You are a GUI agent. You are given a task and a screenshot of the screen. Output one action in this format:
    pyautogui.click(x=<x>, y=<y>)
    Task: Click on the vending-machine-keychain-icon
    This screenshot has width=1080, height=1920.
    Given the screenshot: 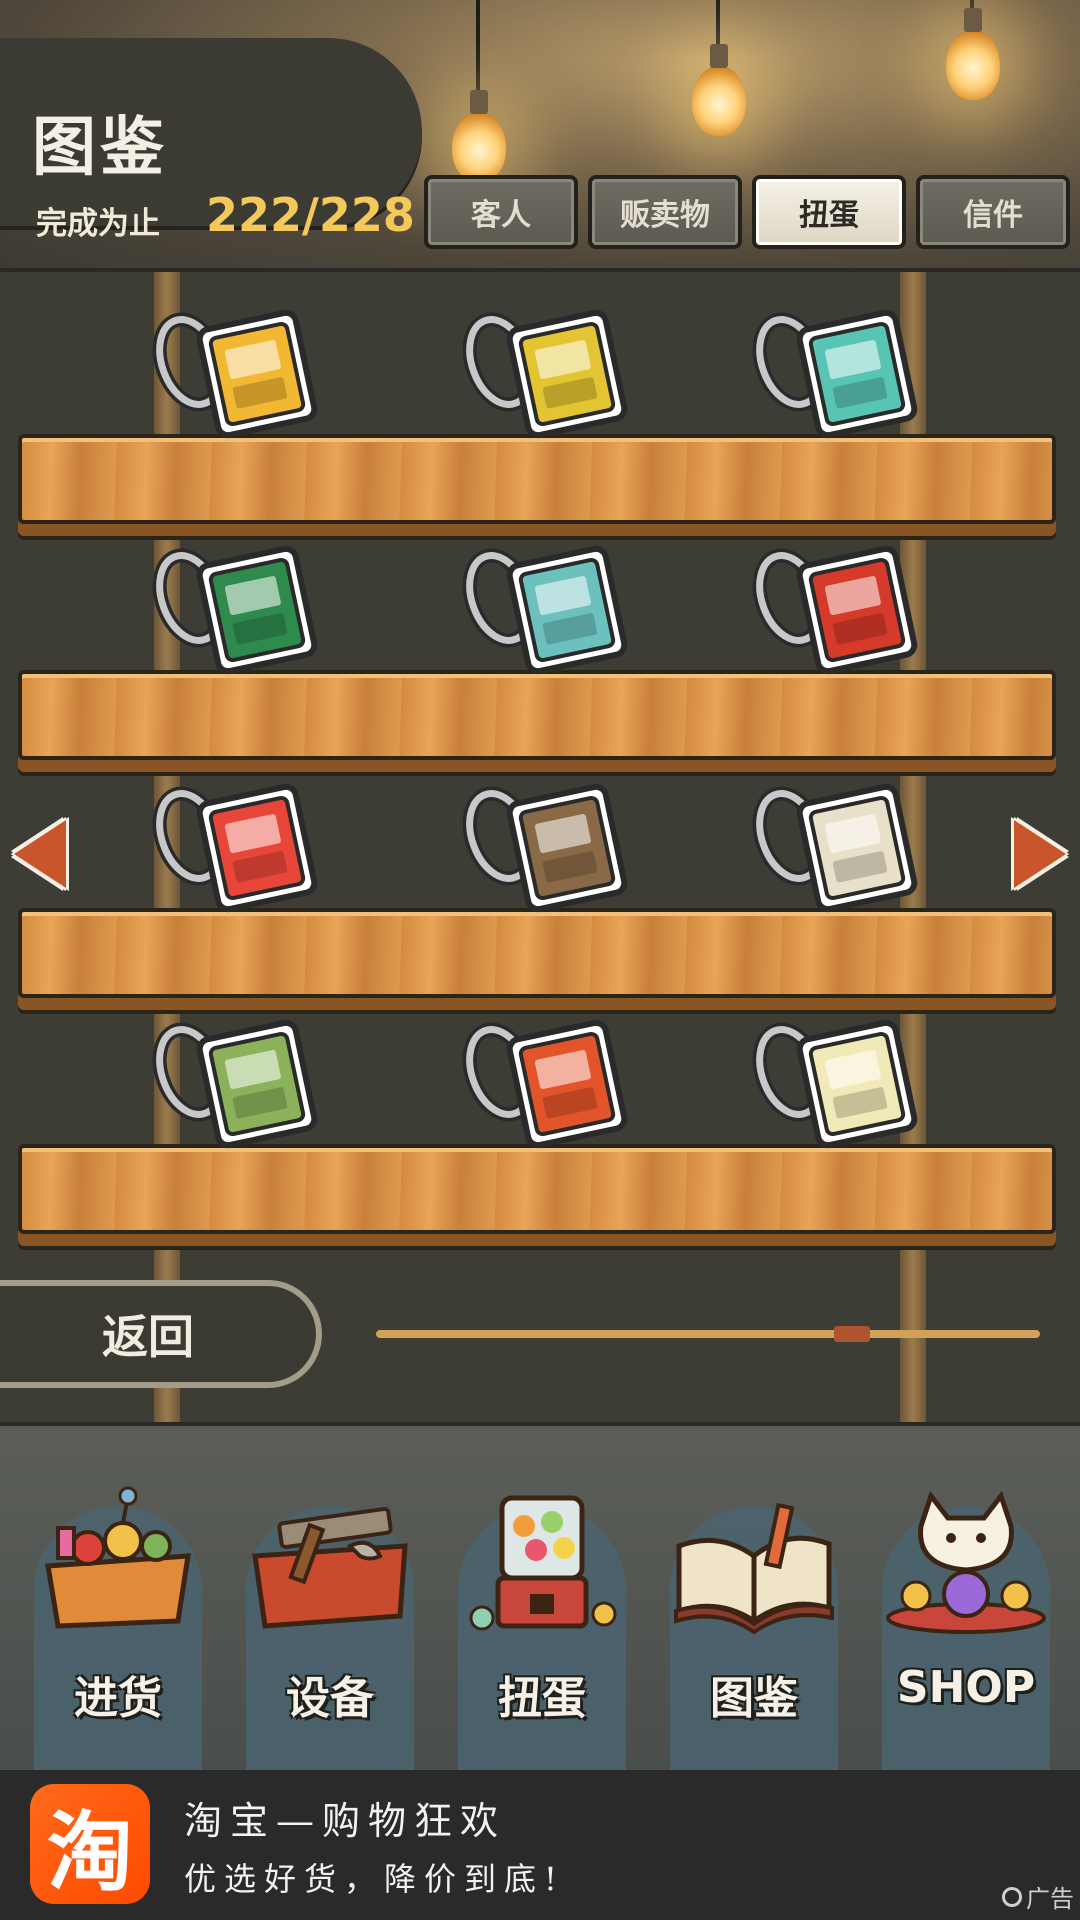 What is the action you would take?
    pyautogui.click(x=230, y=367)
    